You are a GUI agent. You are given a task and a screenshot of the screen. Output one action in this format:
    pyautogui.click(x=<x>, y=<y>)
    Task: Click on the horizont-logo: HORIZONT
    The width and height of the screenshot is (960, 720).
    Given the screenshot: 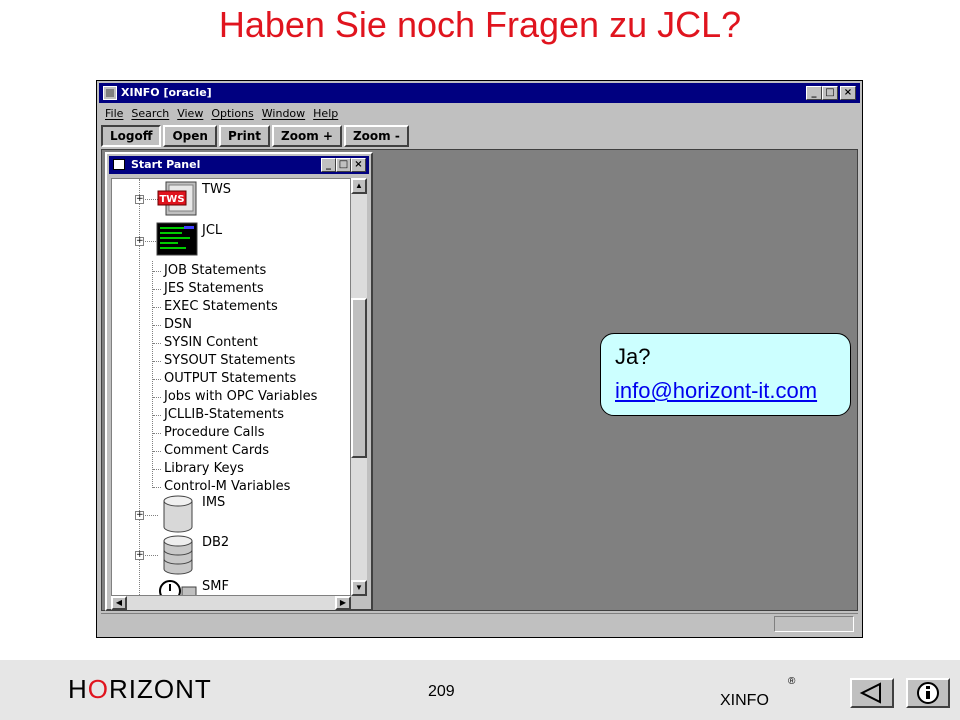 What is the action you would take?
    pyautogui.click(x=140, y=689)
    